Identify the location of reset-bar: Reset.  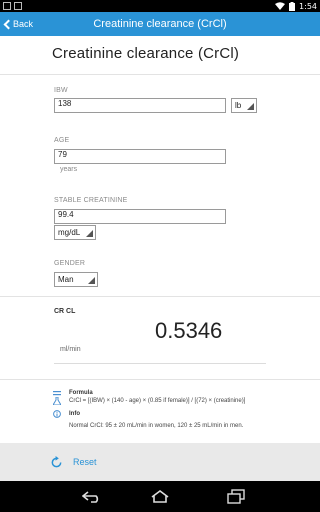
(160, 462).